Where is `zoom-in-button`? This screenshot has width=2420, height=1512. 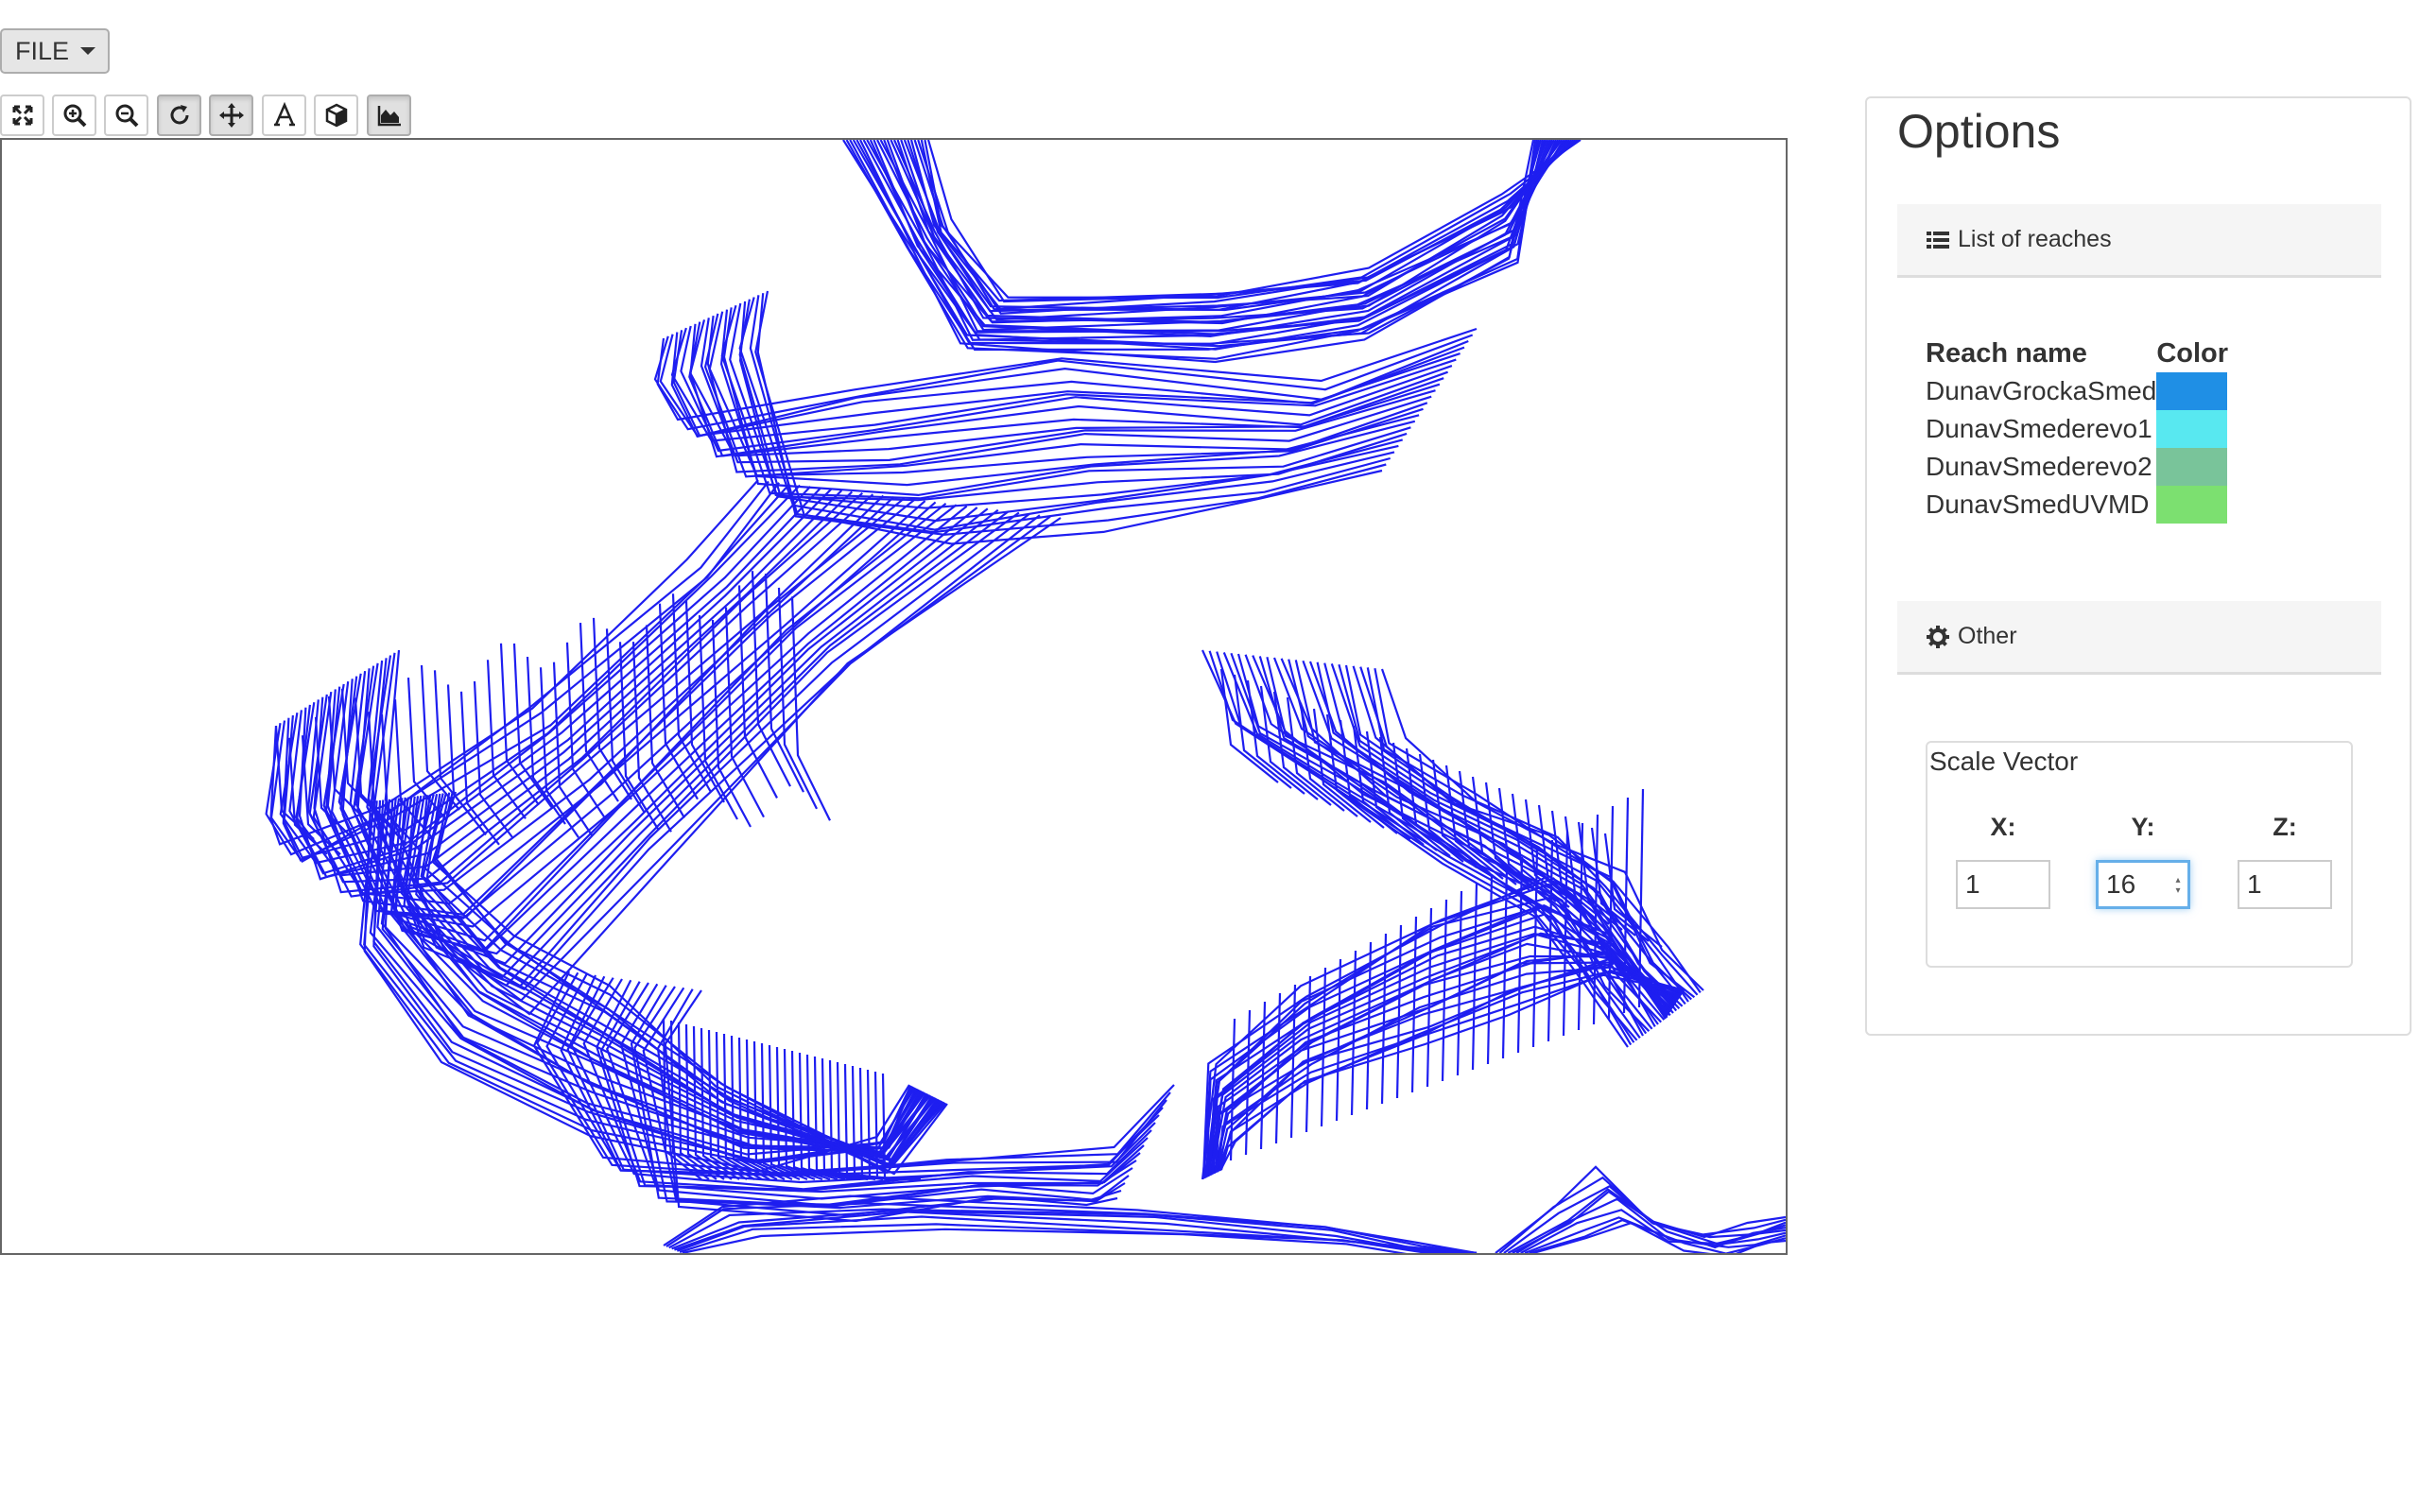
zoom-in-button is located at coordinates (74, 115).